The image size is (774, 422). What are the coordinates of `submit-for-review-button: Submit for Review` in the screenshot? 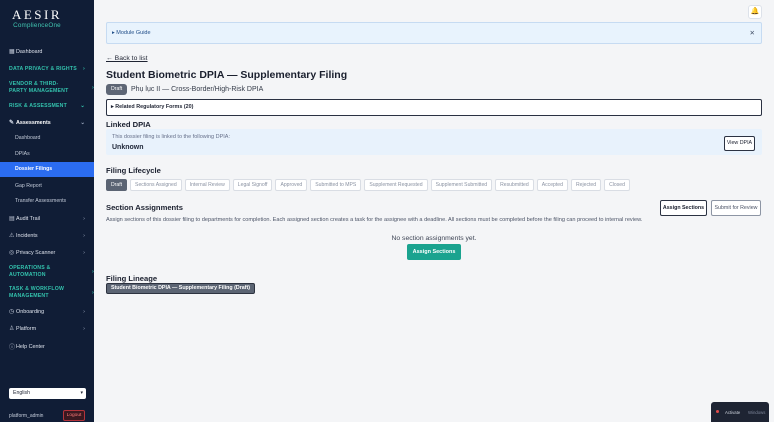 It's located at (736, 208).